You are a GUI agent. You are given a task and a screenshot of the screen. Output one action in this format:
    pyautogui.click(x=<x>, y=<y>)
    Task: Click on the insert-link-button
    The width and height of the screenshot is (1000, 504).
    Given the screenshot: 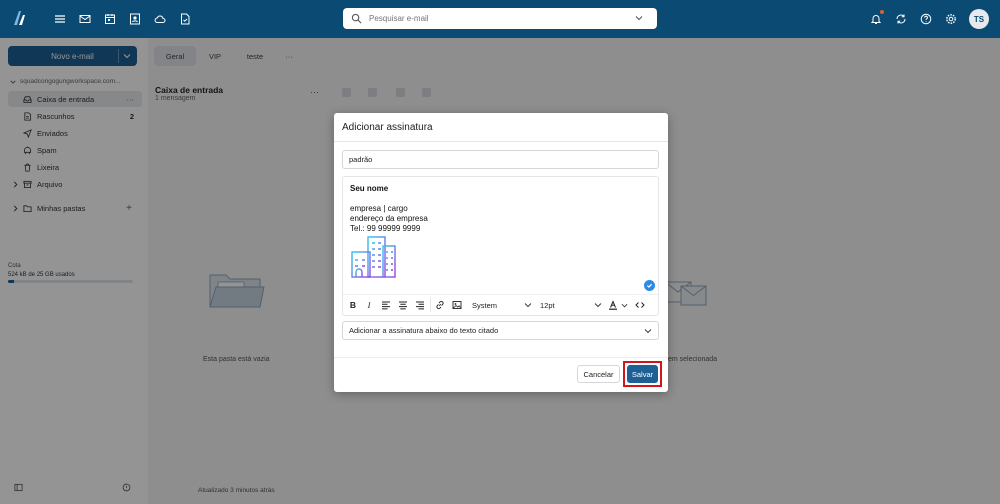 What is the action you would take?
    pyautogui.click(x=440, y=305)
    